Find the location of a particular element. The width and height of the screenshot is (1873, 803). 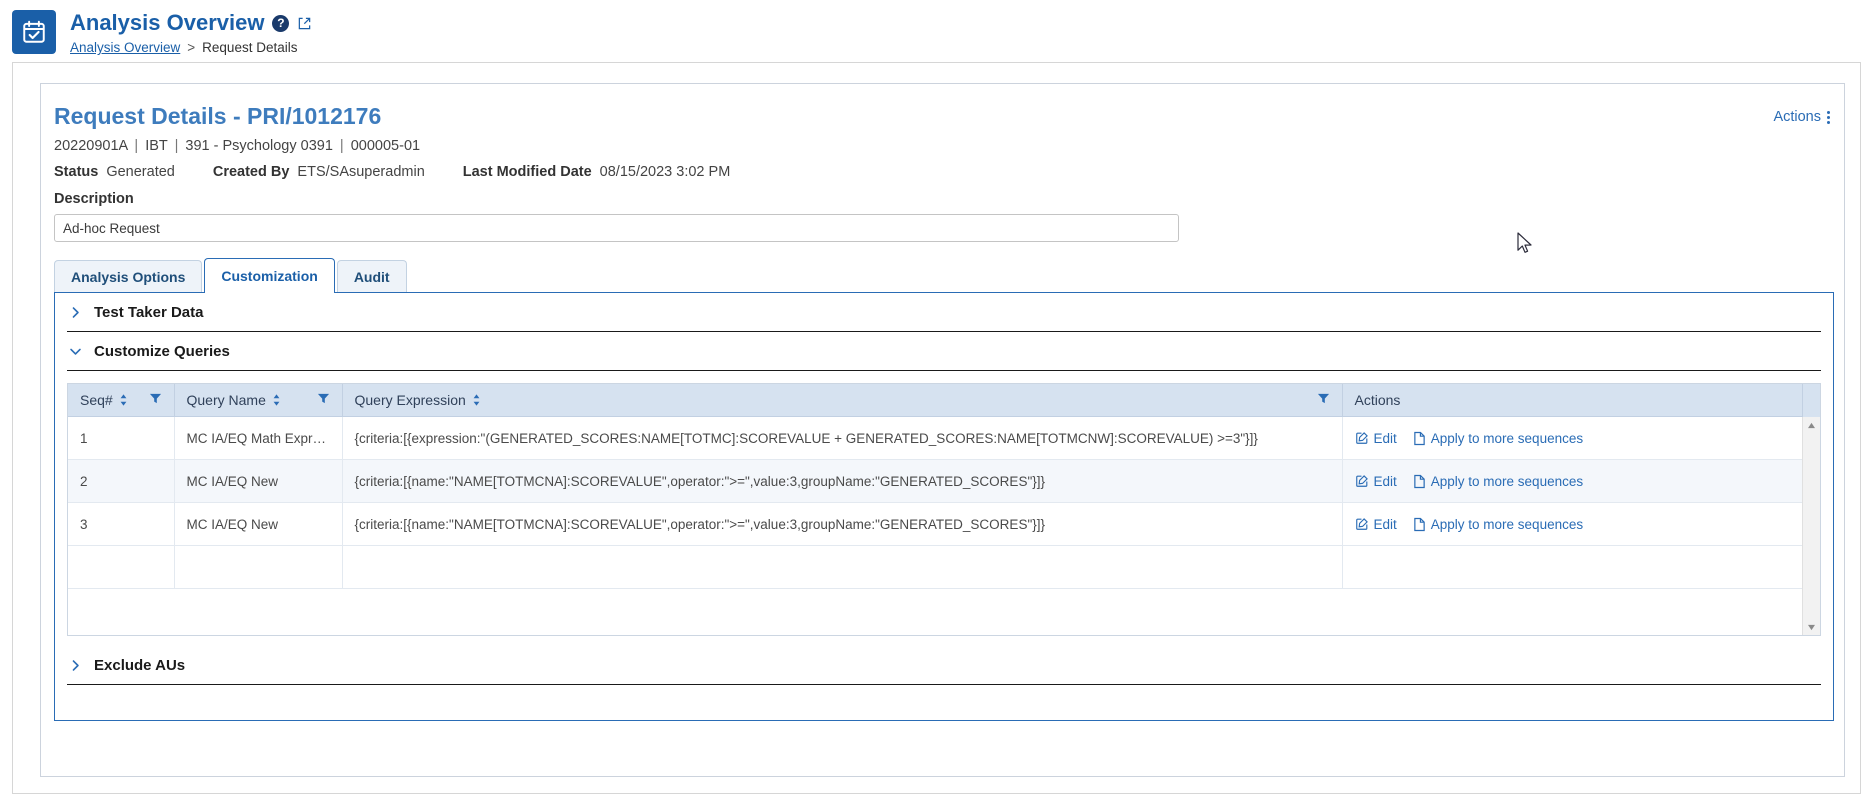

sort-icon-seq is located at coordinates (123, 400).